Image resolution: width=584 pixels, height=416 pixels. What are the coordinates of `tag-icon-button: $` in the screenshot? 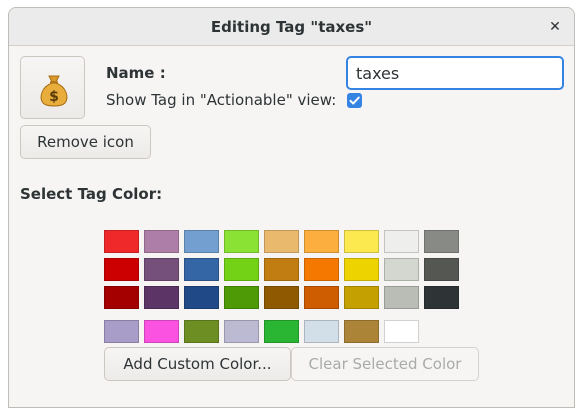 It's located at (52, 87).